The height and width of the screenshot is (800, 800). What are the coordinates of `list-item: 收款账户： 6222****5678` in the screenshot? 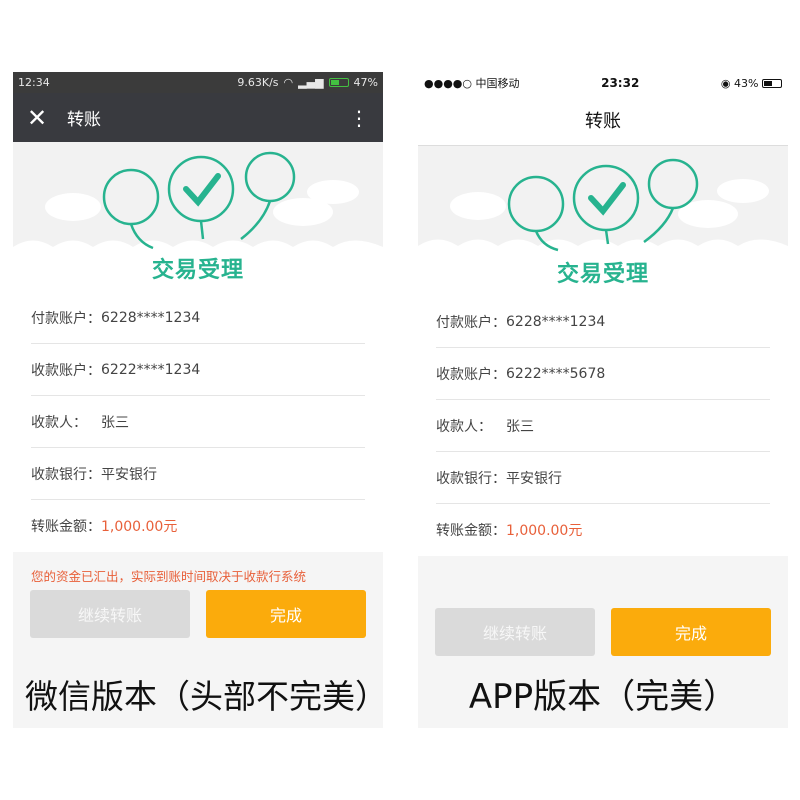 It's located at (603, 374).